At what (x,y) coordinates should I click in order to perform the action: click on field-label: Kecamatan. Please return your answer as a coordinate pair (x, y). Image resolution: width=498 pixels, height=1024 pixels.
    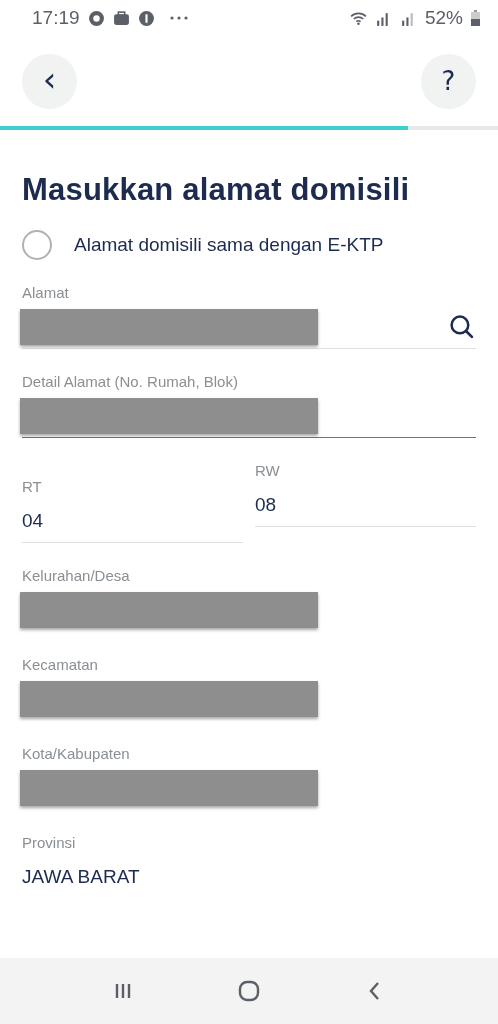
    Looking at the image, I should click on (60, 664).